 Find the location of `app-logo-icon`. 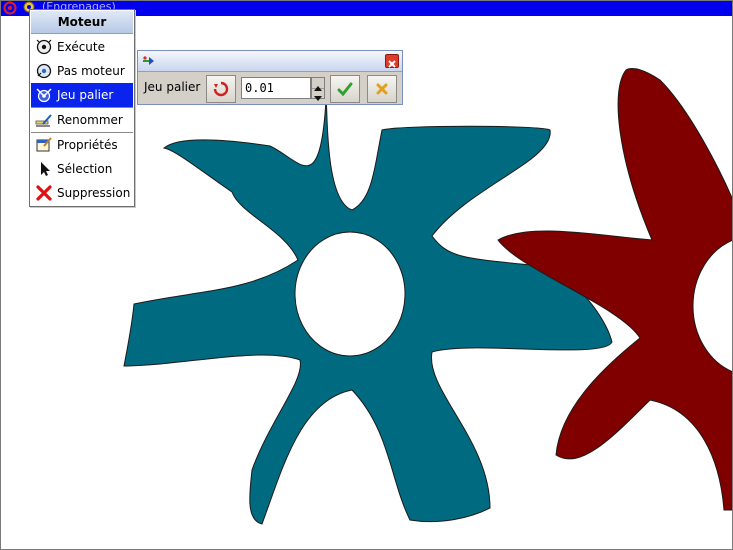

app-logo-icon is located at coordinates (10, 8).